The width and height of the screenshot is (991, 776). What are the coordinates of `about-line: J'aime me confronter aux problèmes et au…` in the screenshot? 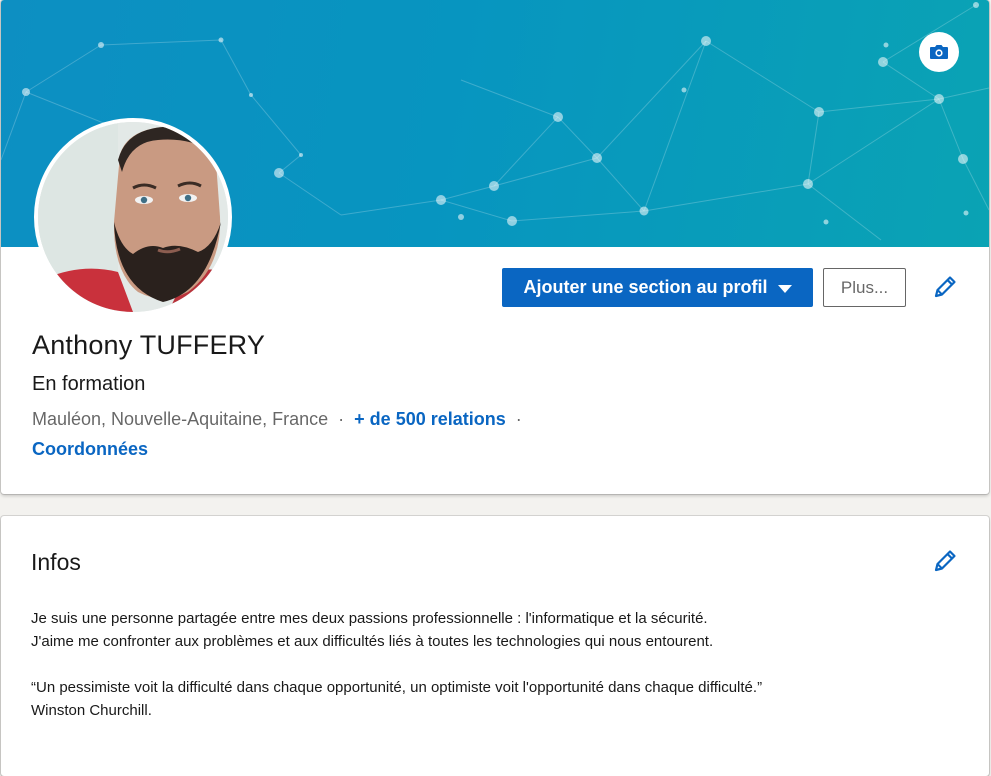 It's located at (372, 641).